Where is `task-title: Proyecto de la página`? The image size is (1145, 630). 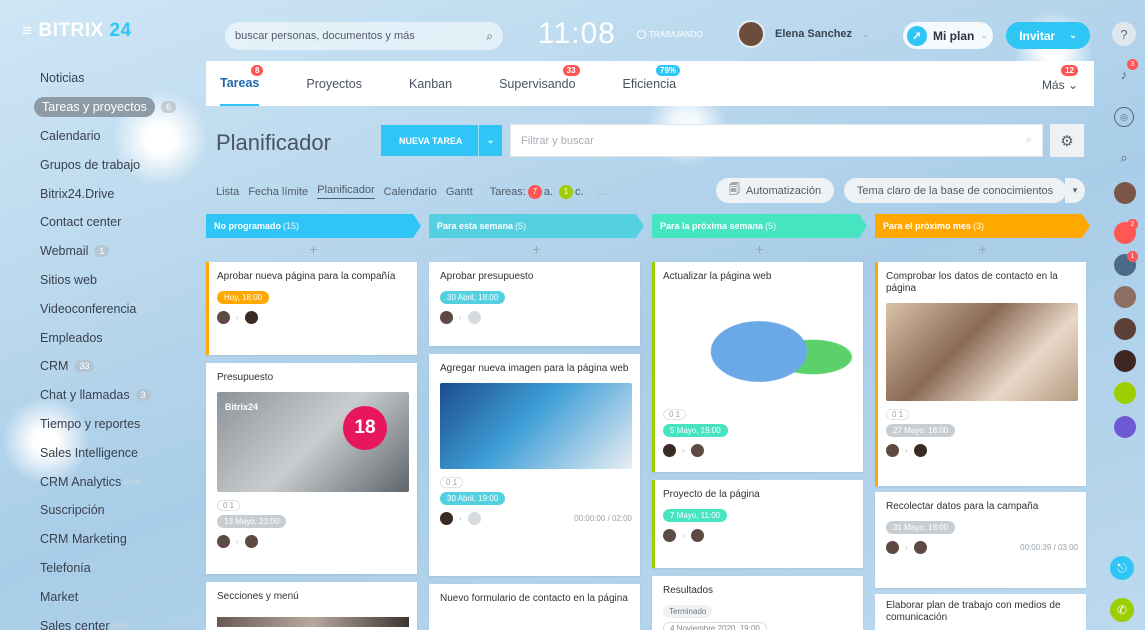
task-title: Proyecto de la página is located at coordinates (759, 495).